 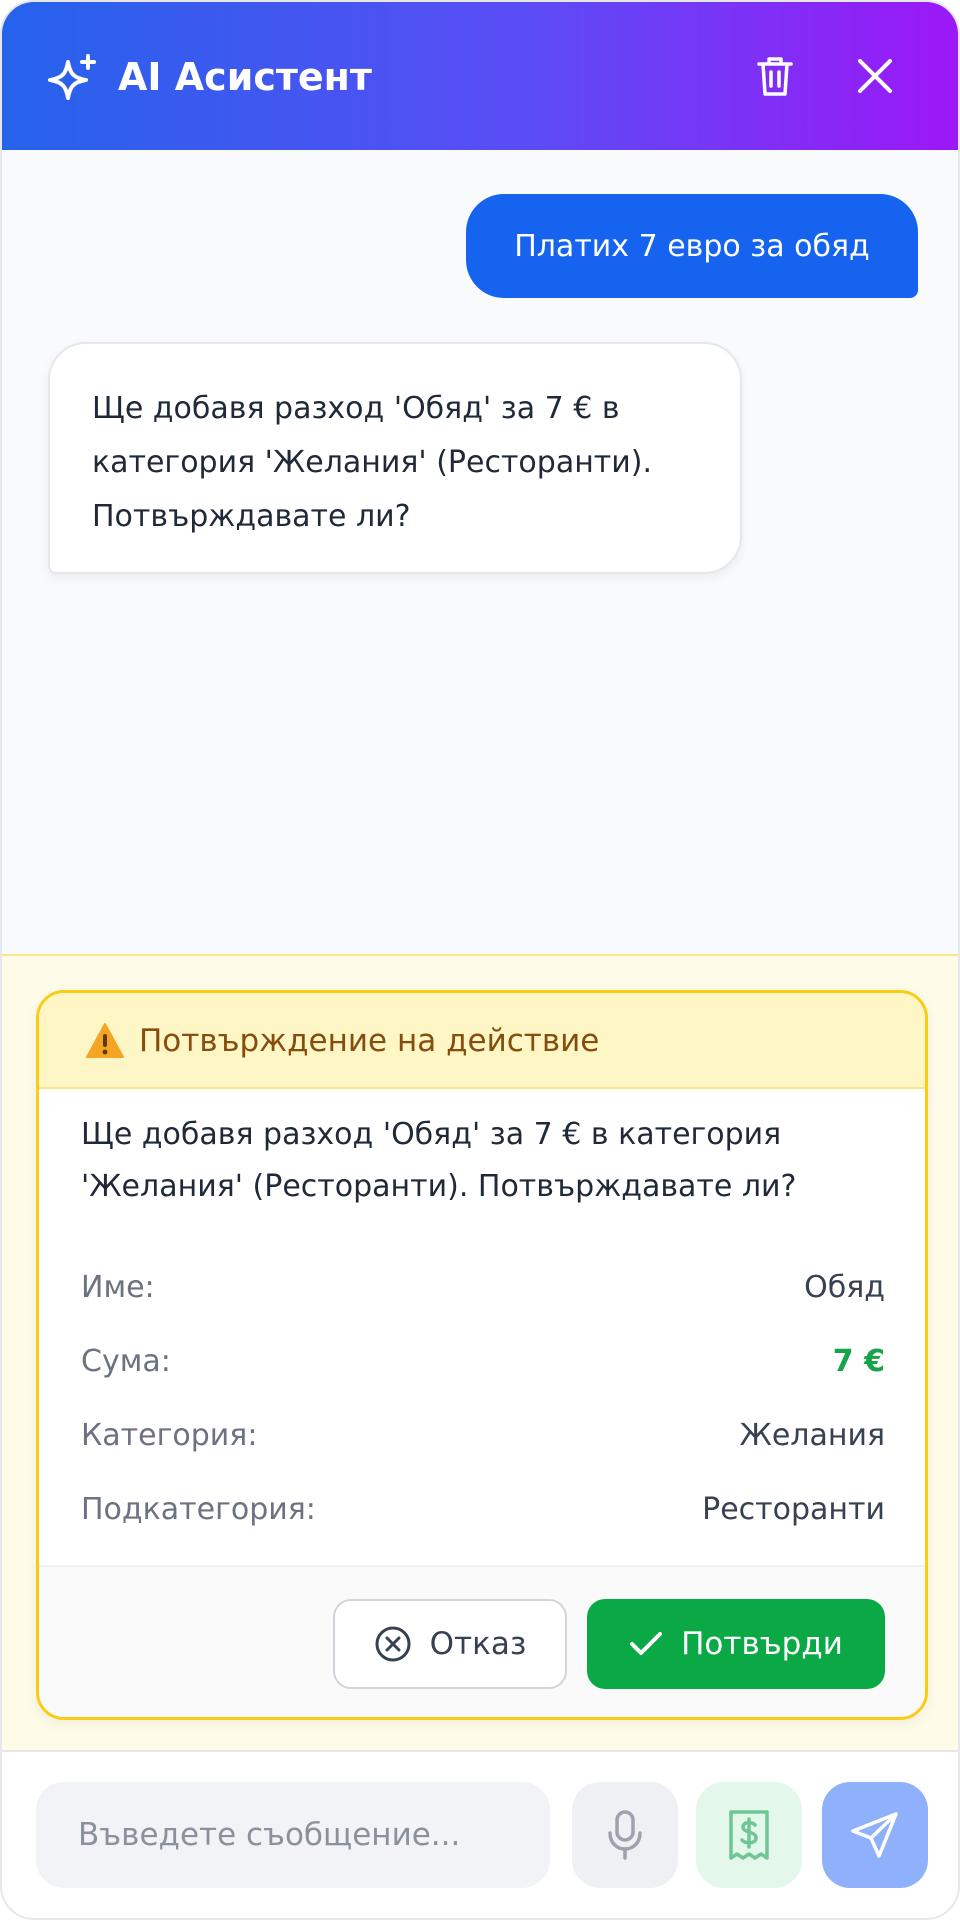 I want to click on field-row-subcategory: Подкатегория: Ресторанти, so click(x=483, y=1510).